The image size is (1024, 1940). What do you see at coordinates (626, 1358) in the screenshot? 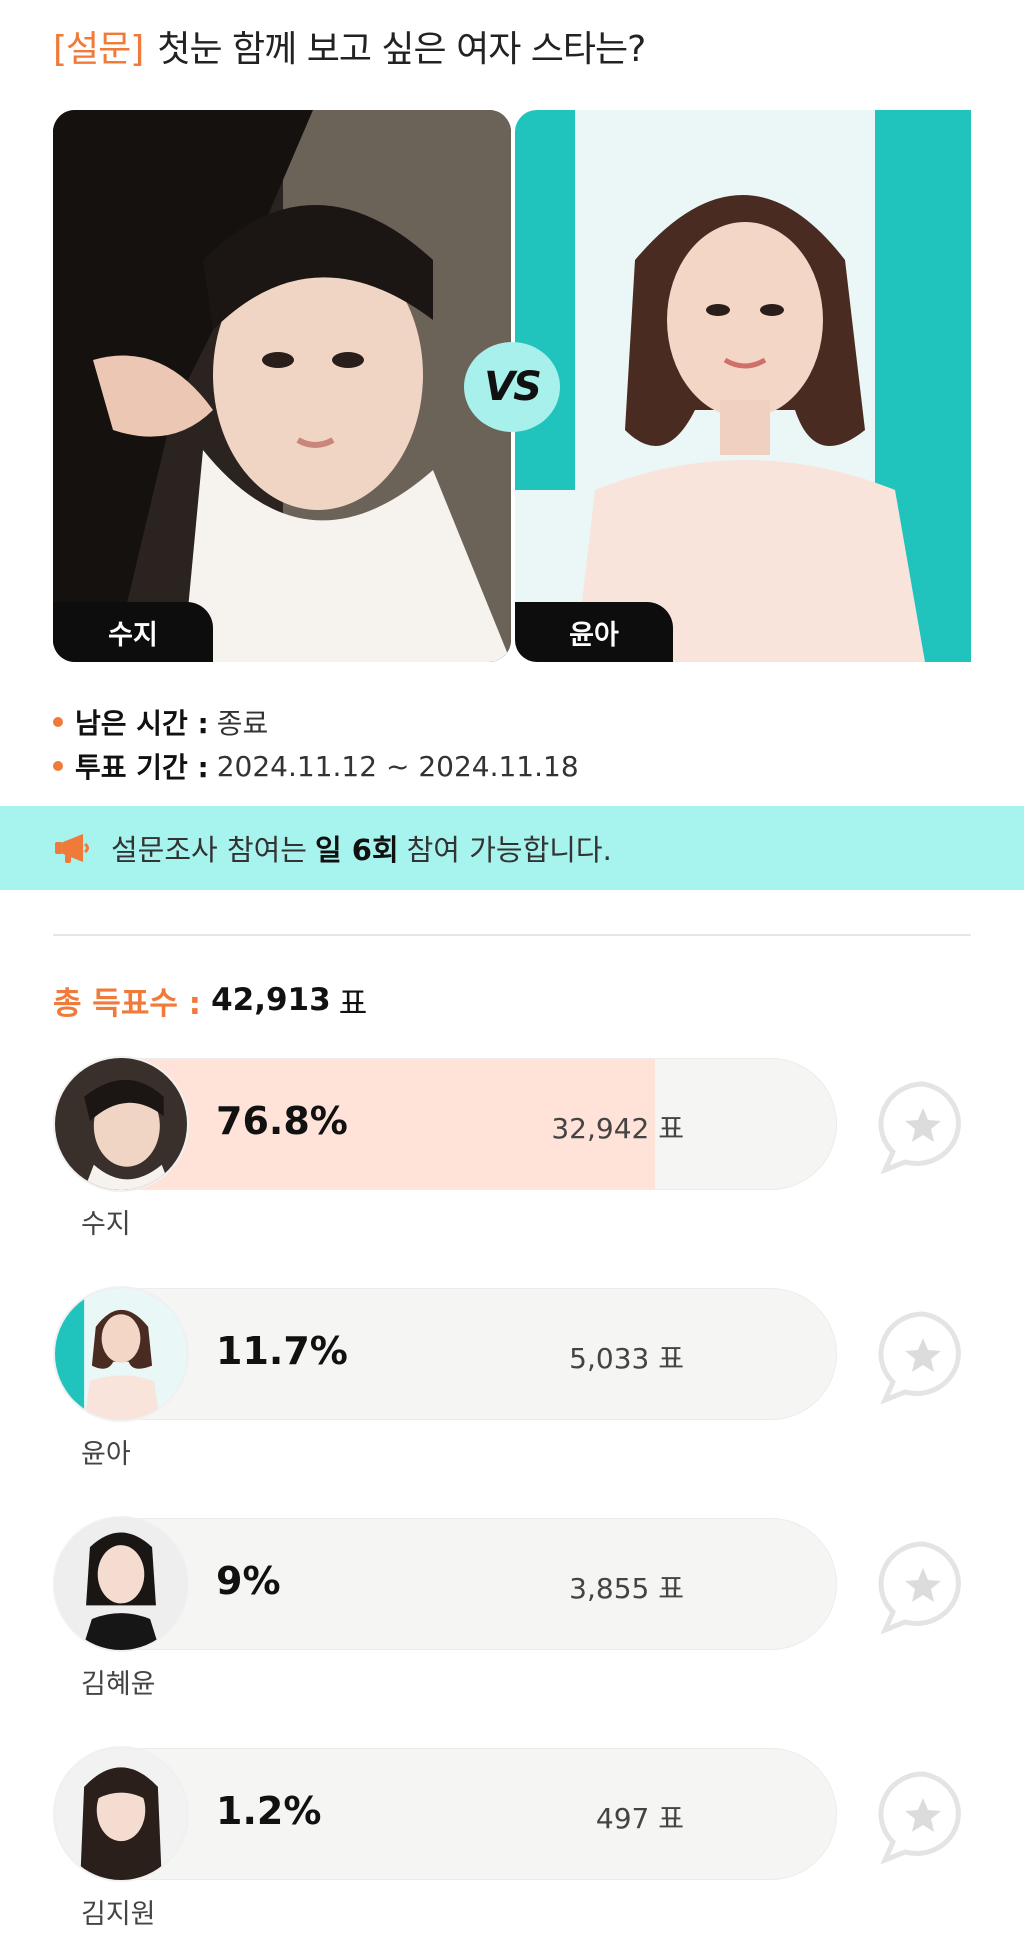
I see `result-votes: 5,033 표` at bounding box center [626, 1358].